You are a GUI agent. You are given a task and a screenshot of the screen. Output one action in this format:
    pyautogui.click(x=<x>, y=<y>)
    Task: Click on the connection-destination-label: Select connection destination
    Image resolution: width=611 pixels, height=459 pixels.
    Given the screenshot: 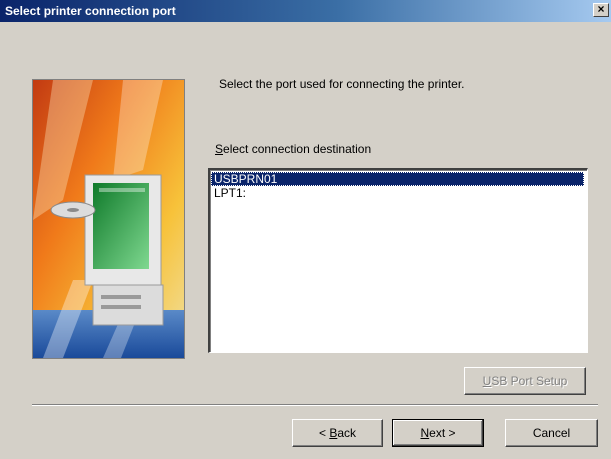 What is the action you would take?
    pyautogui.click(x=293, y=149)
    